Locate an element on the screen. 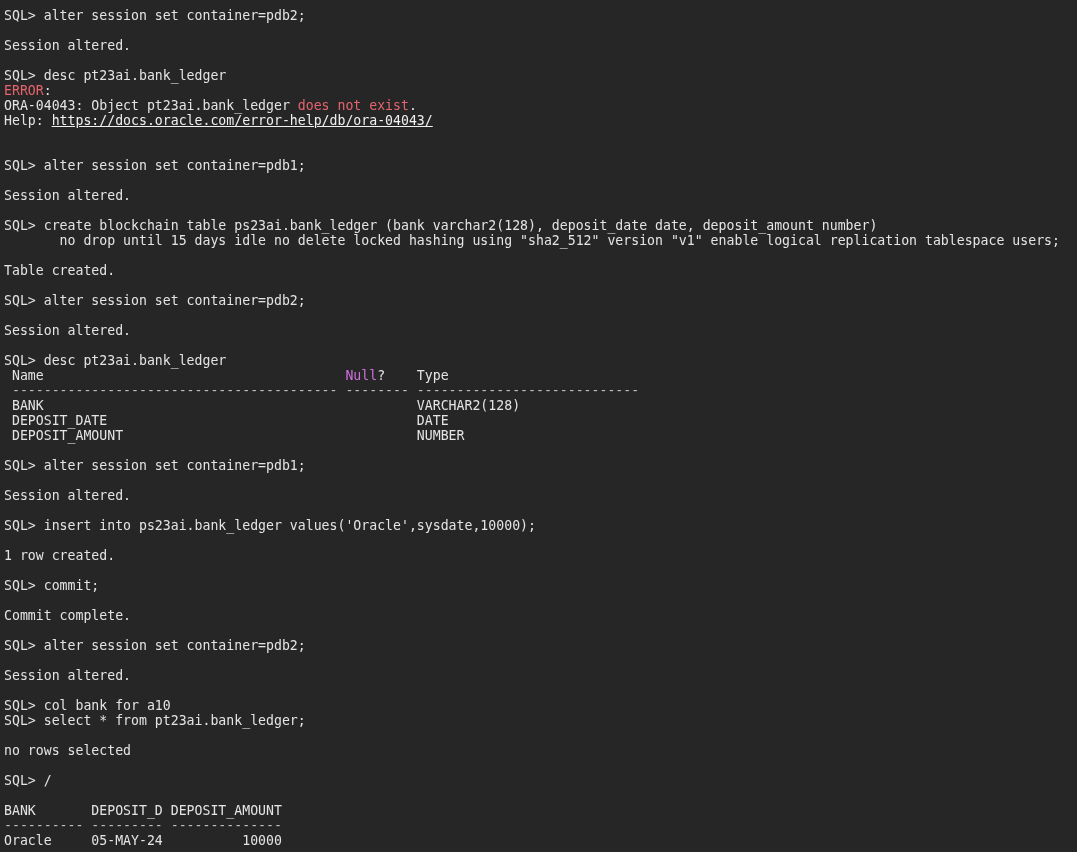 The image size is (1077, 852). terminal-line: SQL> create blockchain table ps23ai.bank_ledger (bank varchar2(128), deposit_date date, deposit_amount number) is located at coordinates (441, 225).